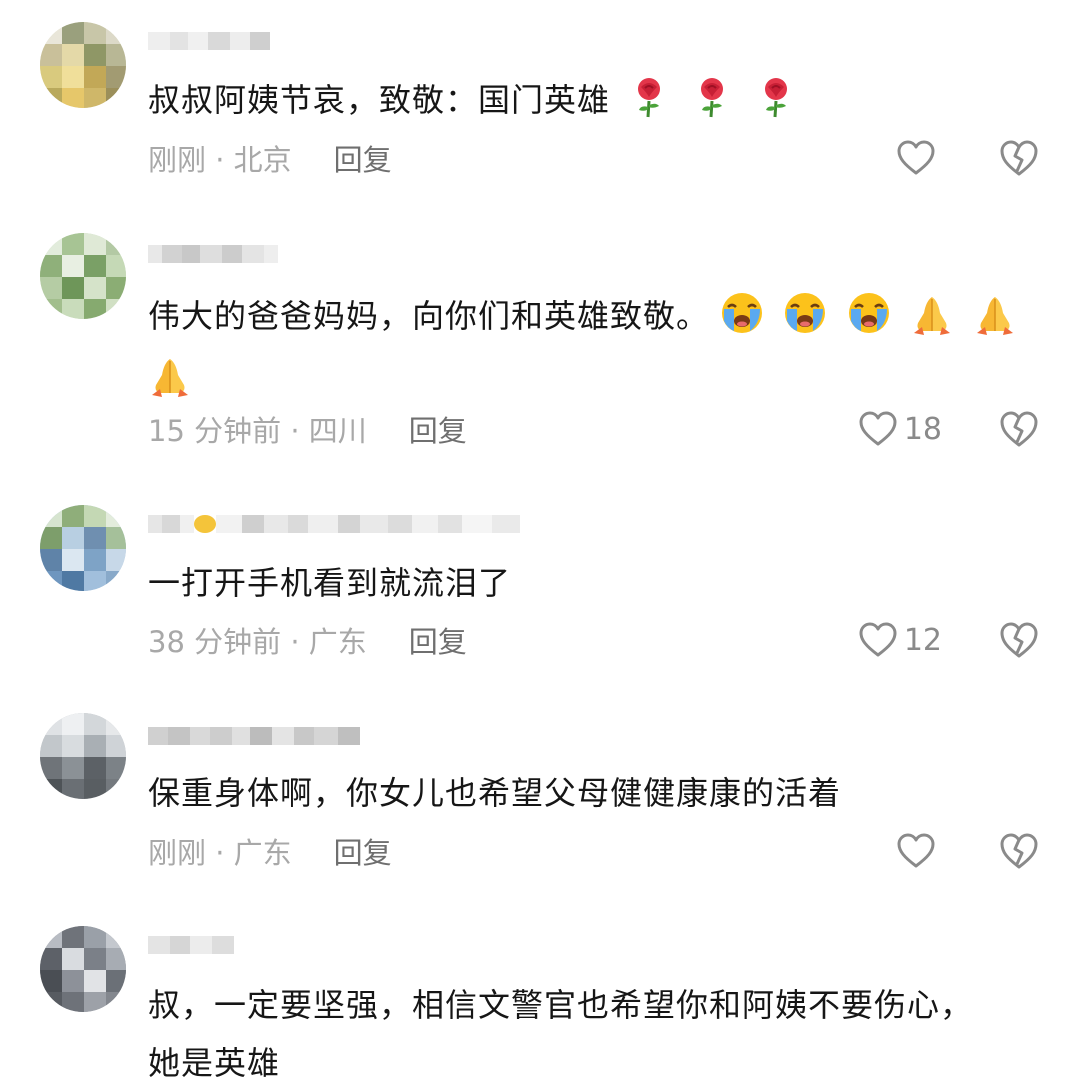 Image resolution: width=1080 pixels, height=1092 pixels. I want to click on comment-text: 叔，一定要坚强，相信文警官也希望你和阿姨不要伤心，她是英雄, so click(573, 1034).